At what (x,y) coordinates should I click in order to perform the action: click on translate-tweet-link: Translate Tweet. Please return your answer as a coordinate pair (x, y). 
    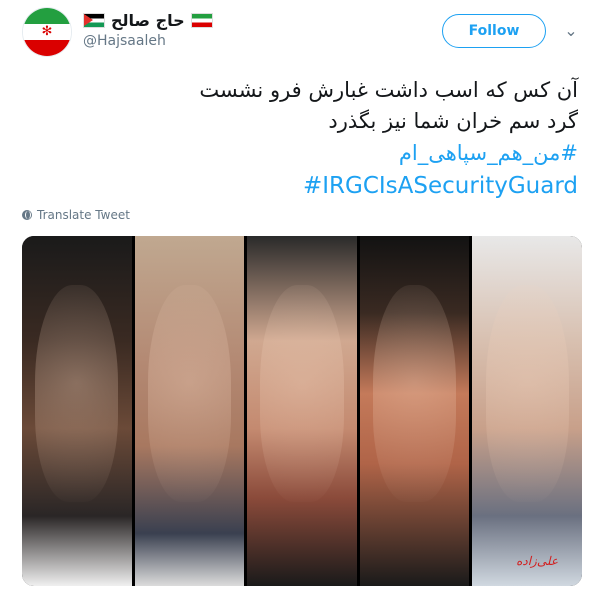
    Looking at the image, I should click on (76, 215).